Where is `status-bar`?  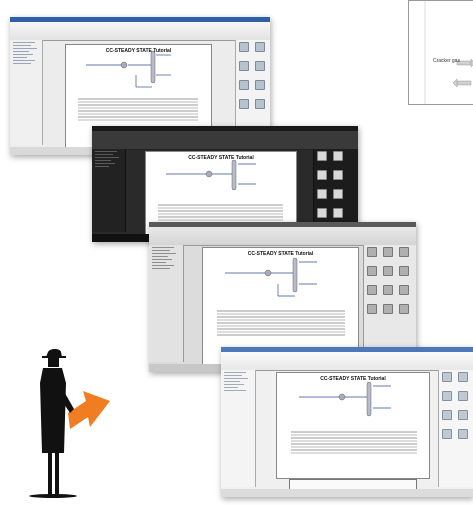 status-bar is located at coordinates (347, 493).